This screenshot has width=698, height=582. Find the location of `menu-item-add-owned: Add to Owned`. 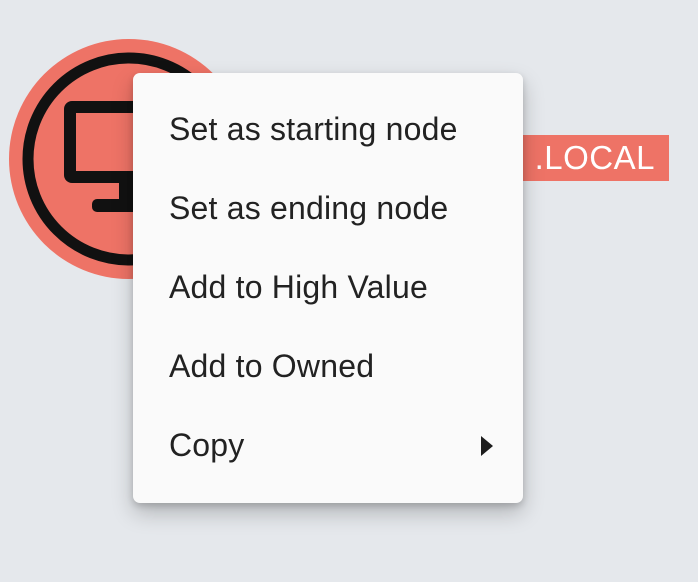

menu-item-add-owned: Add to Owned is located at coordinates (328, 366).